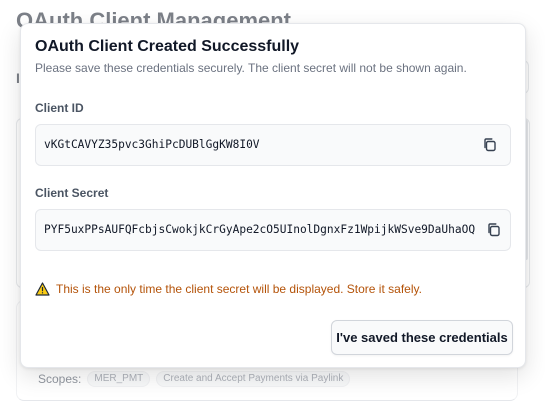 The width and height of the screenshot is (545, 401). Describe the element at coordinates (59, 108) in the screenshot. I see `client-id-label: Client ID` at that location.